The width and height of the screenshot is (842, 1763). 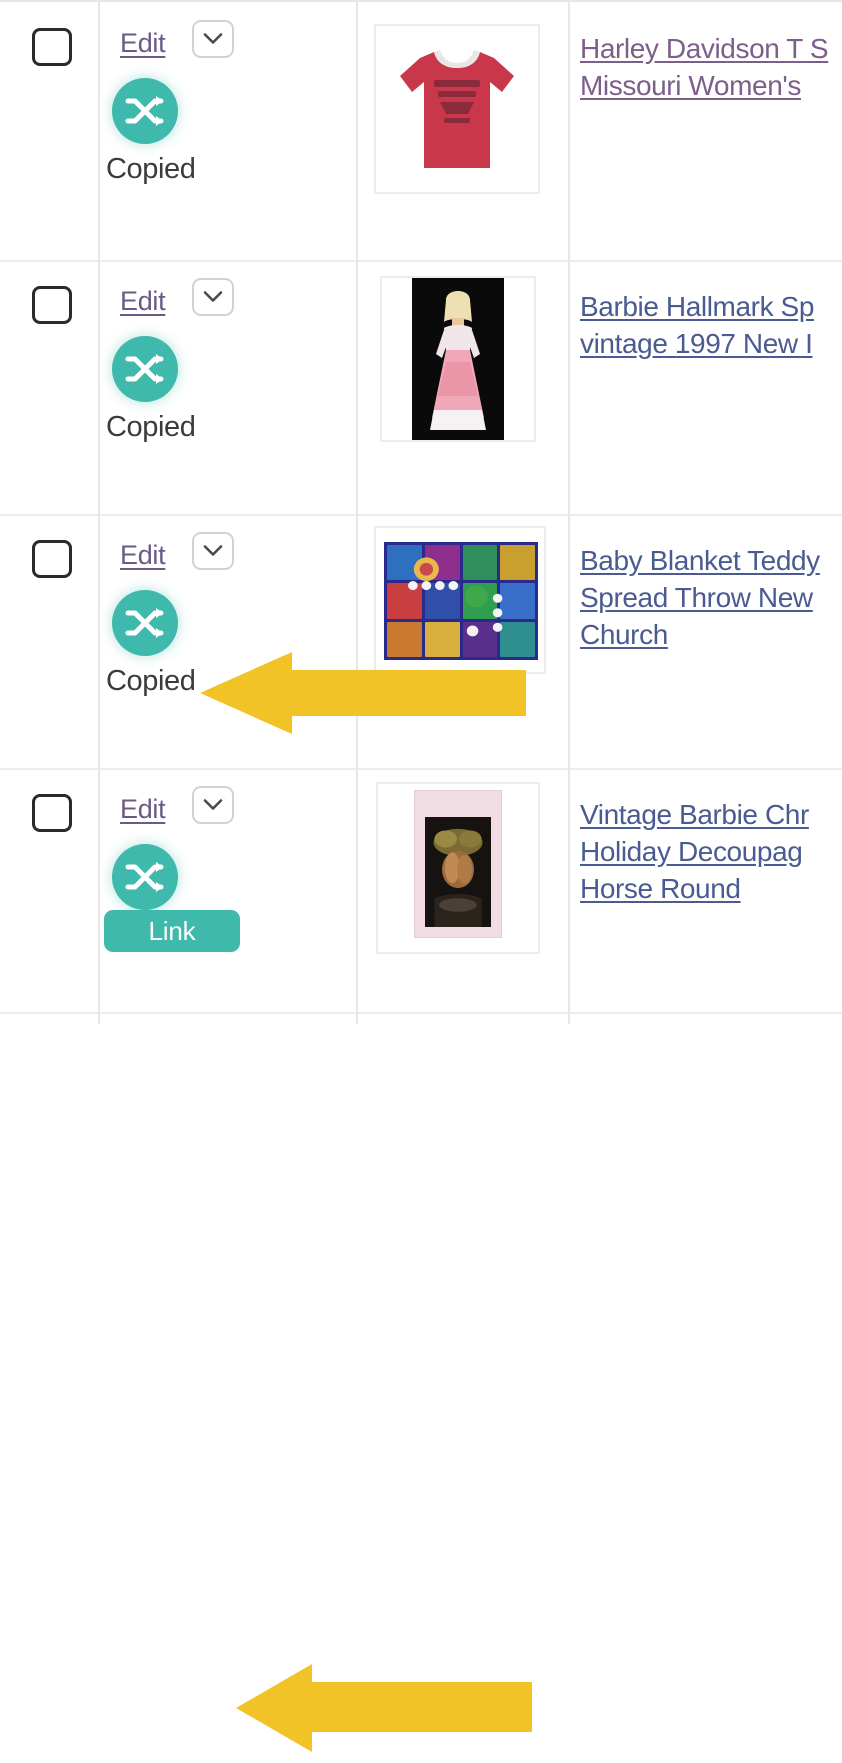 What do you see at coordinates (421, 1020) in the screenshot?
I see `table-row-tail` at bounding box center [421, 1020].